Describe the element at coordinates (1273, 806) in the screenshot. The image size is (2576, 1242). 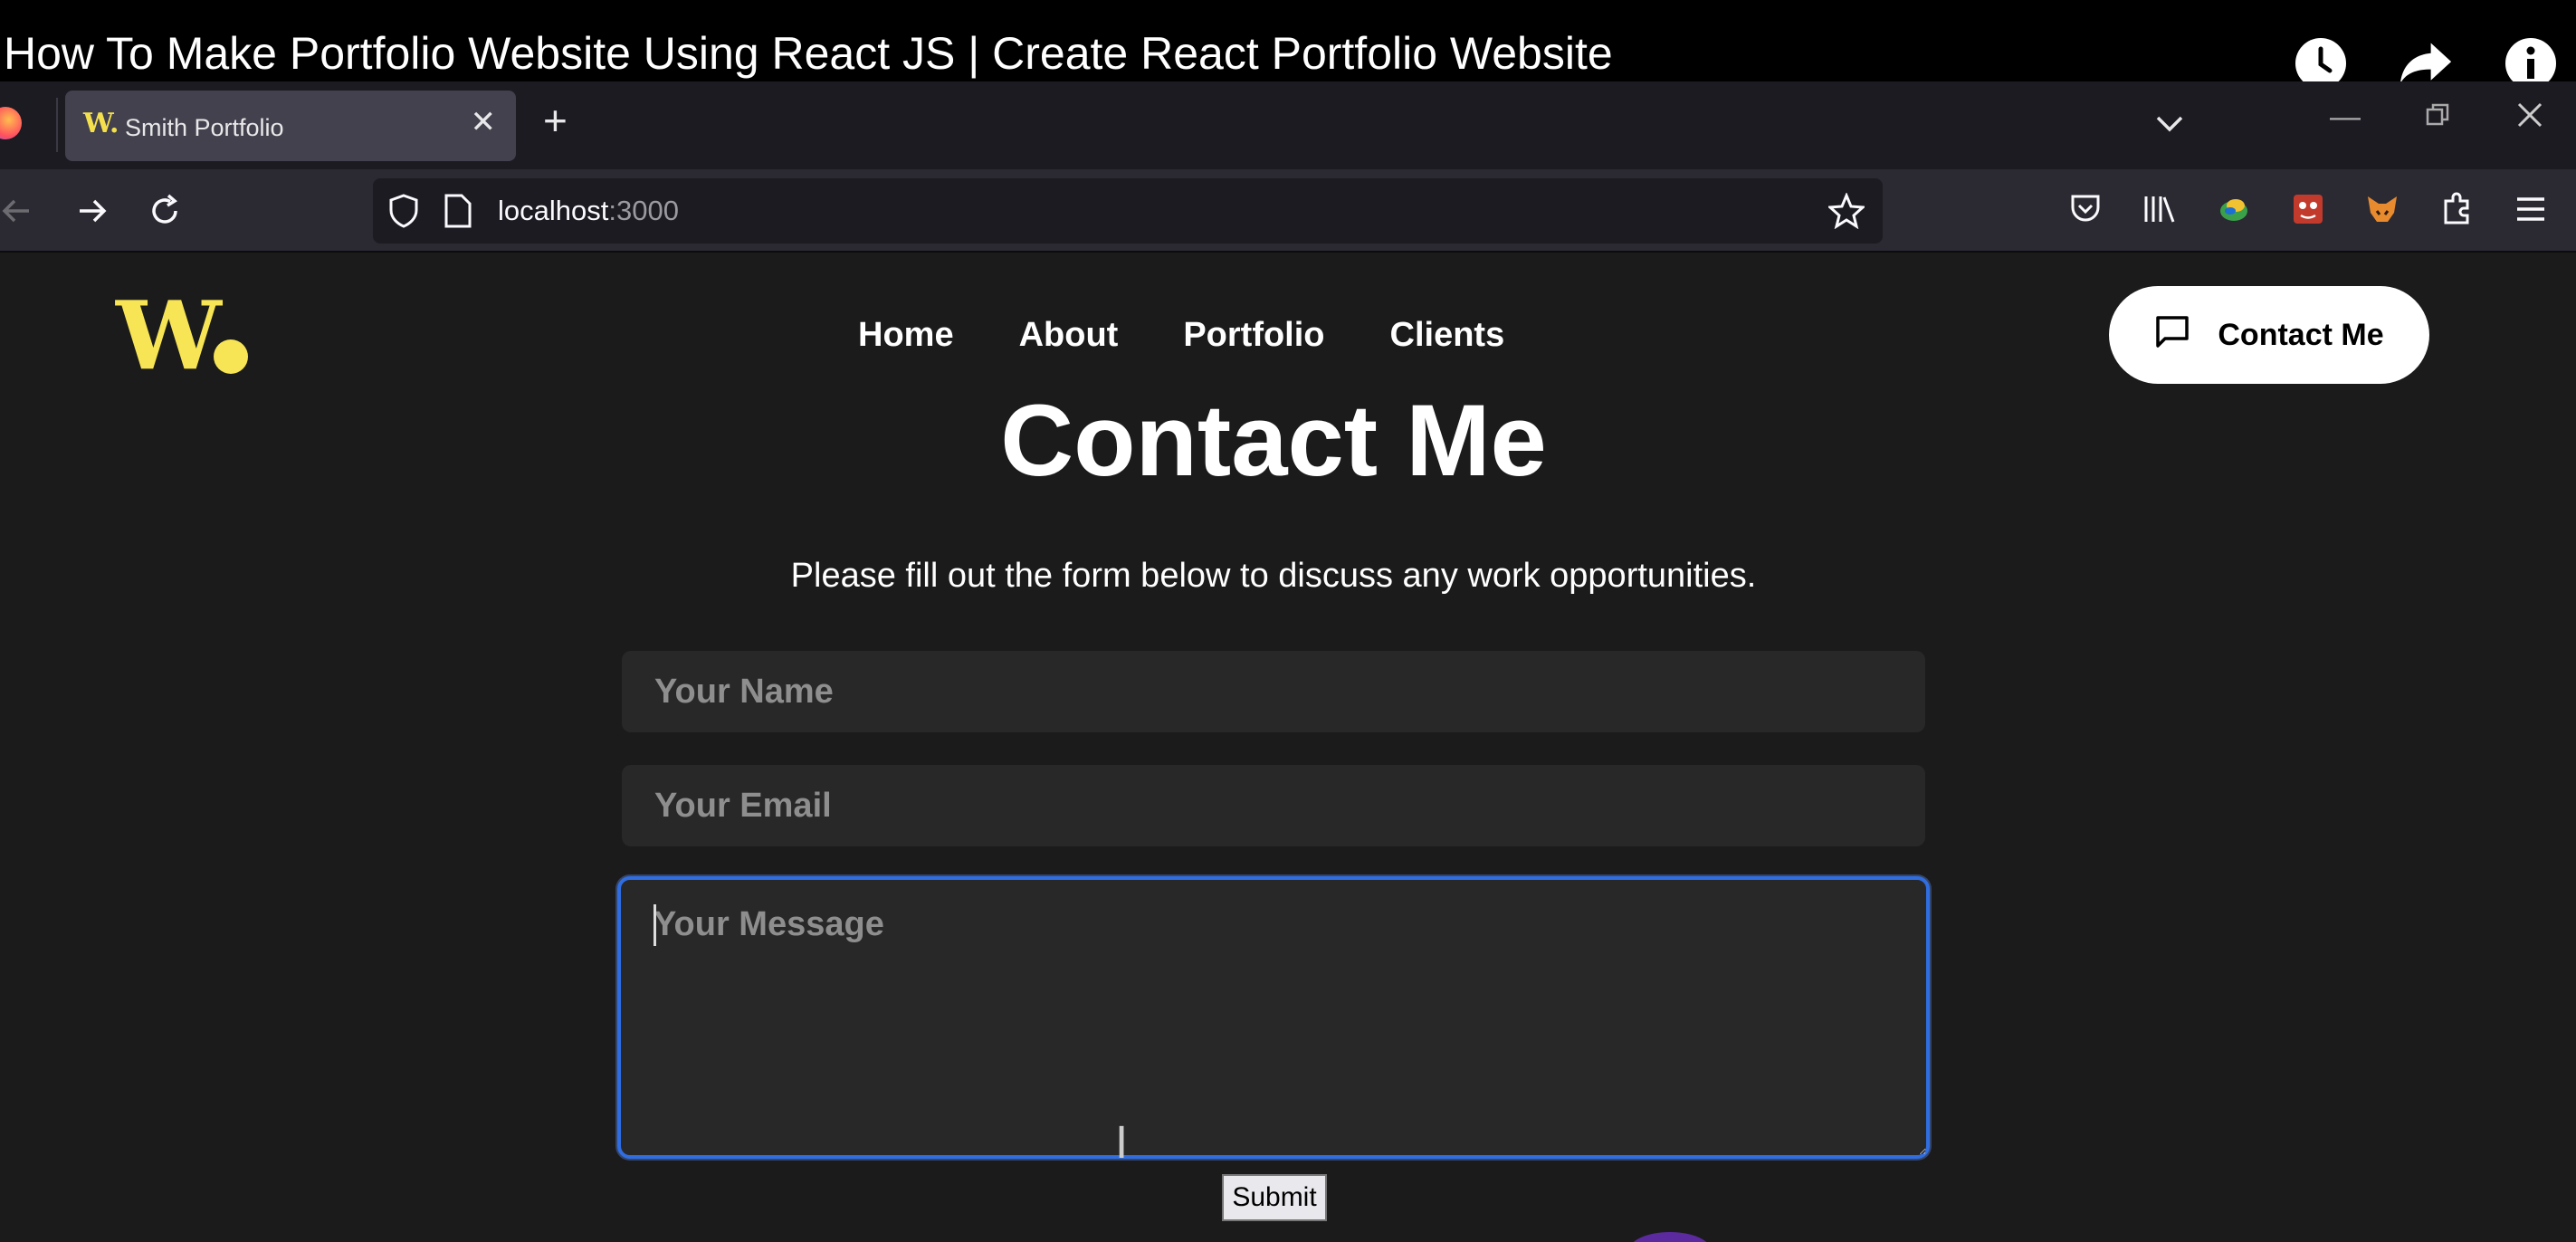
I see `email-field` at that location.